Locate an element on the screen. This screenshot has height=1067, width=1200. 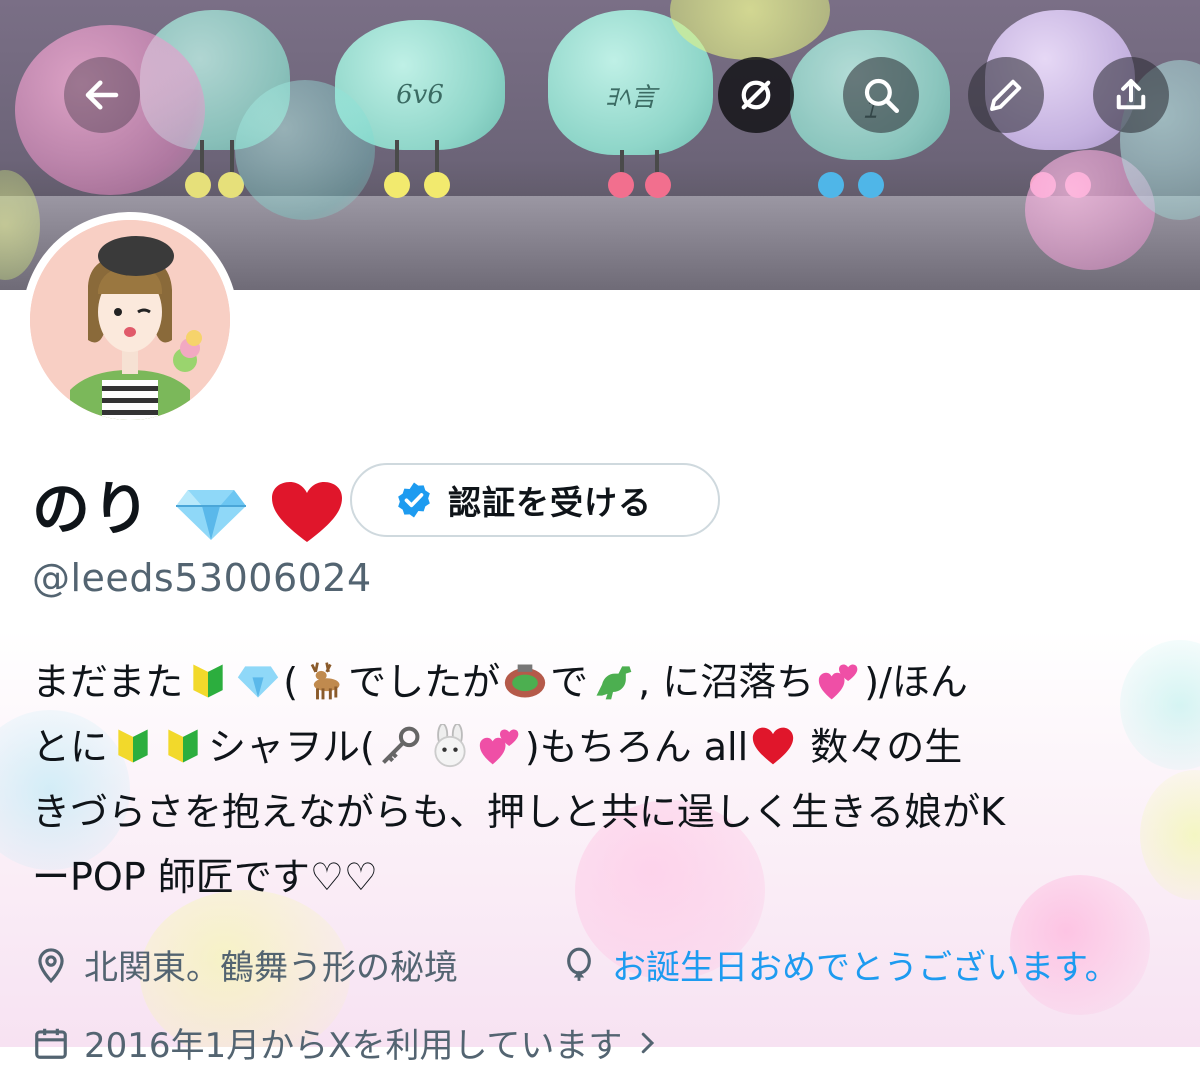
username-handle: @leeds53006024 is located at coordinates (202, 578).